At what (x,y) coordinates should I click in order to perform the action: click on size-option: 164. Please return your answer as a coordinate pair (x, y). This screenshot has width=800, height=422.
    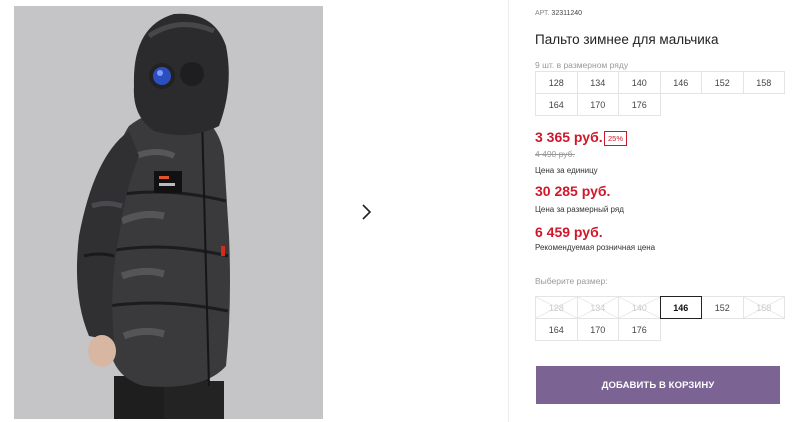
    Looking at the image, I should click on (556, 329).